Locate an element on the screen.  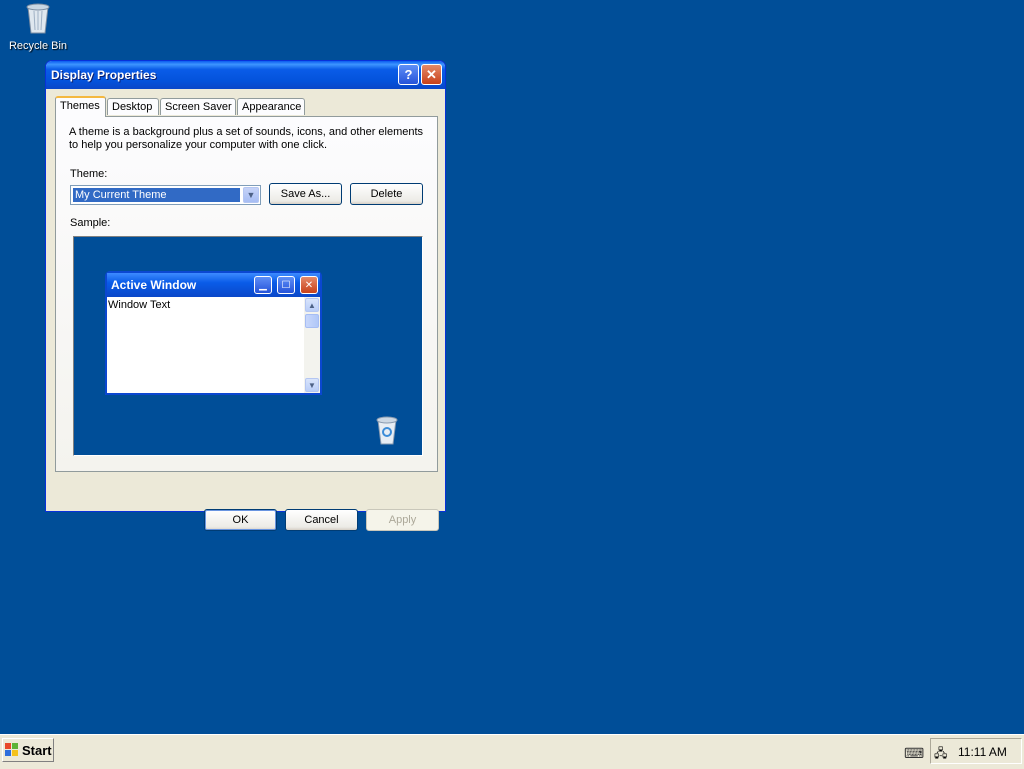
delete-button: Delete is located at coordinates (386, 194).